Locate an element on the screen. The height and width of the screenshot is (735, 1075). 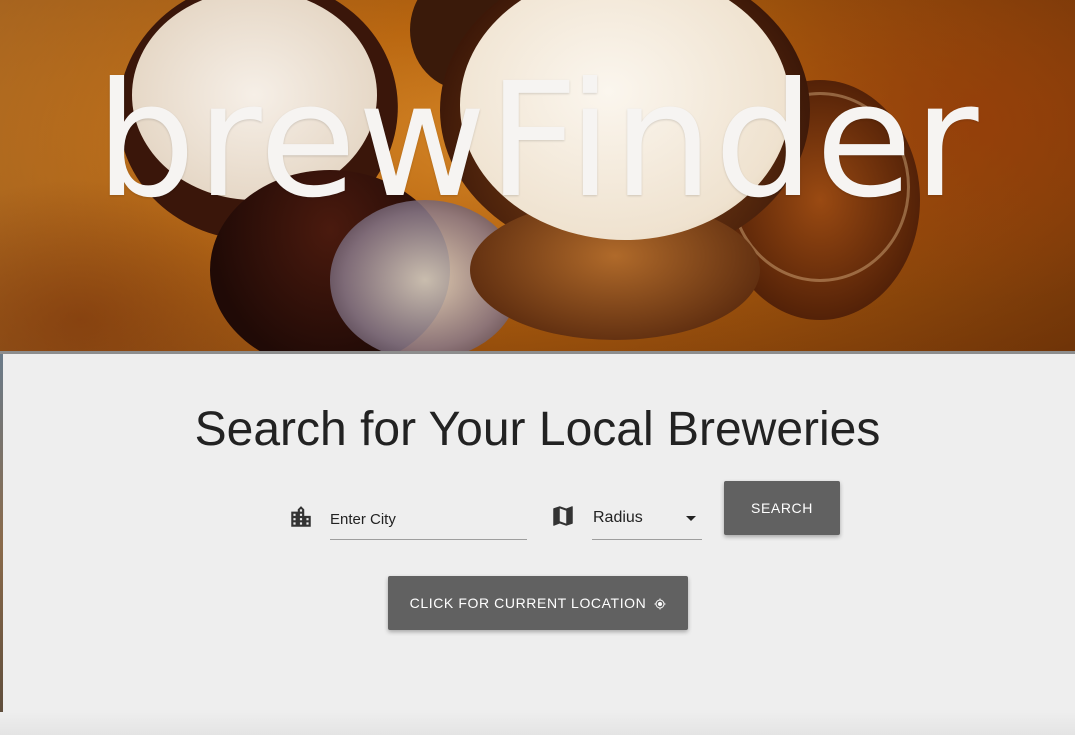
search-button: SEARCH is located at coordinates (782, 508).